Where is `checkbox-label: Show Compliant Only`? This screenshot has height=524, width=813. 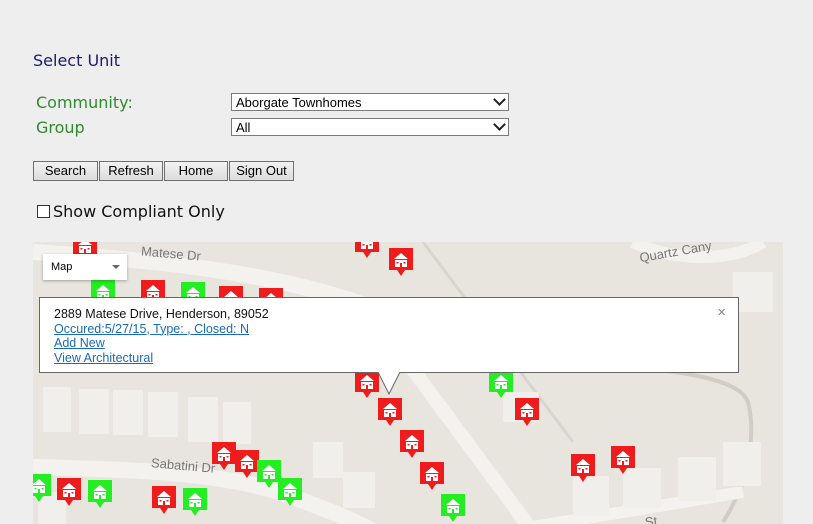
checkbox-label: Show Compliant Only is located at coordinates (139, 211).